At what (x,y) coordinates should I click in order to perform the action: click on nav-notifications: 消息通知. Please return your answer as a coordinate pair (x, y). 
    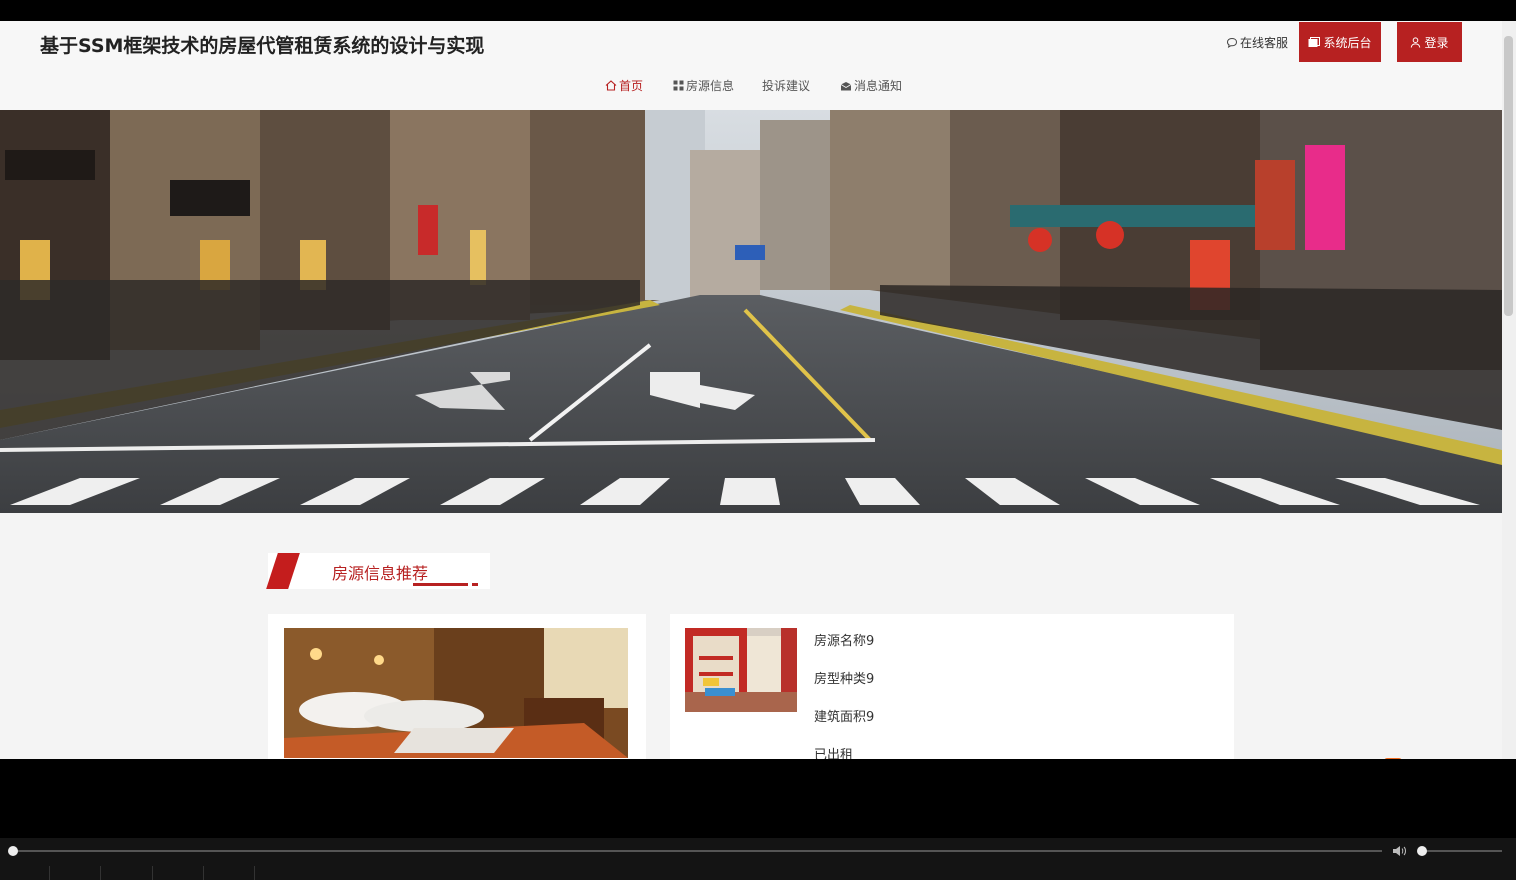
    Looking at the image, I should click on (871, 85).